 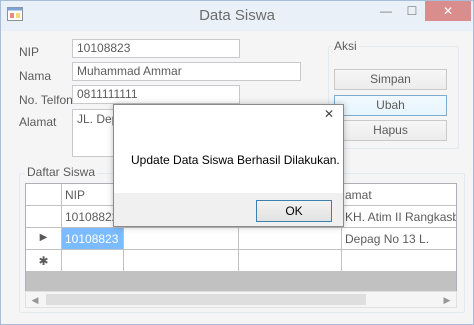 What do you see at coordinates (228, 209) in the screenshot?
I see `dialog-footer: OK` at bounding box center [228, 209].